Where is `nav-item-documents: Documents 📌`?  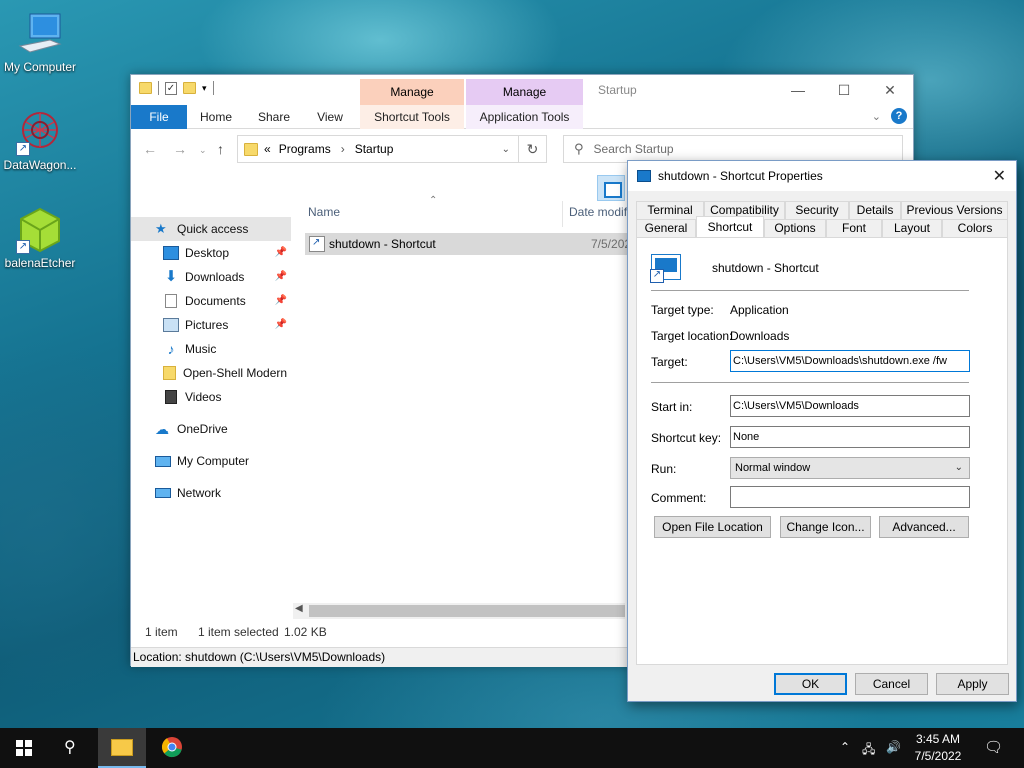
nav-item-documents: Documents 📌 is located at coordinates (211, 301).